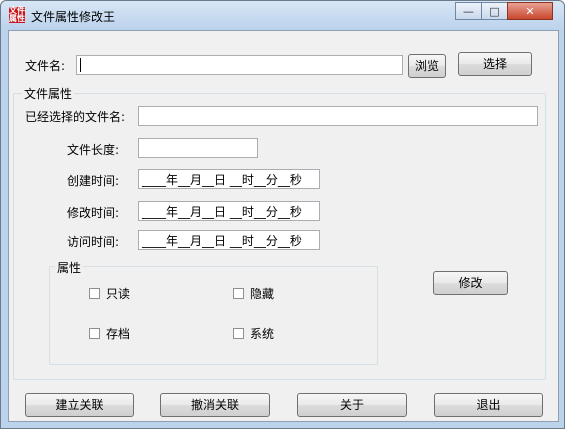  What do you see at coordinates (338, 116) in the screenshot?
I see `selected-file-field` at bounding box center [338, 116].